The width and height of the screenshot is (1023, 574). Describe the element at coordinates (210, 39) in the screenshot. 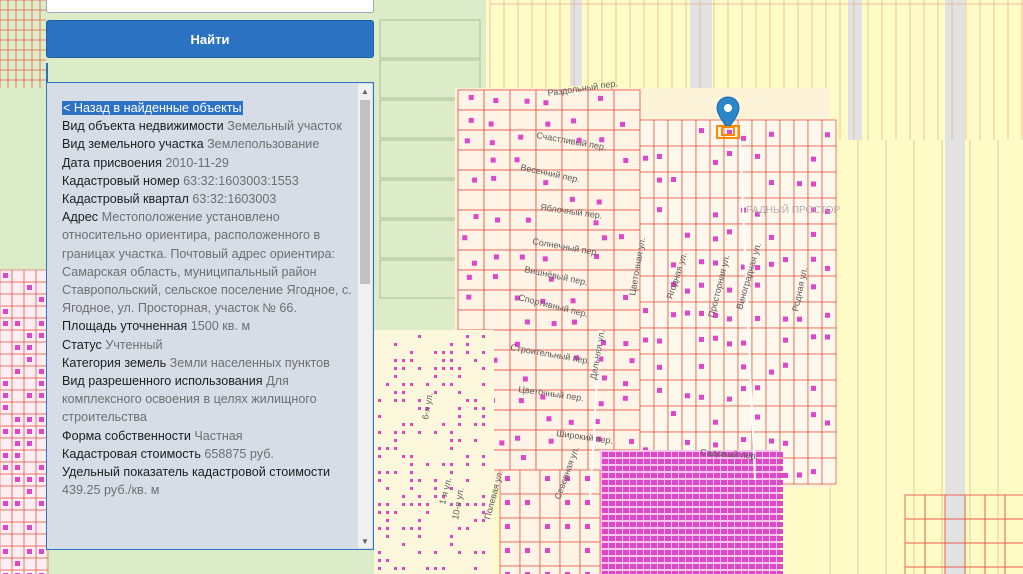

I see `find-button: Найти` at that location.